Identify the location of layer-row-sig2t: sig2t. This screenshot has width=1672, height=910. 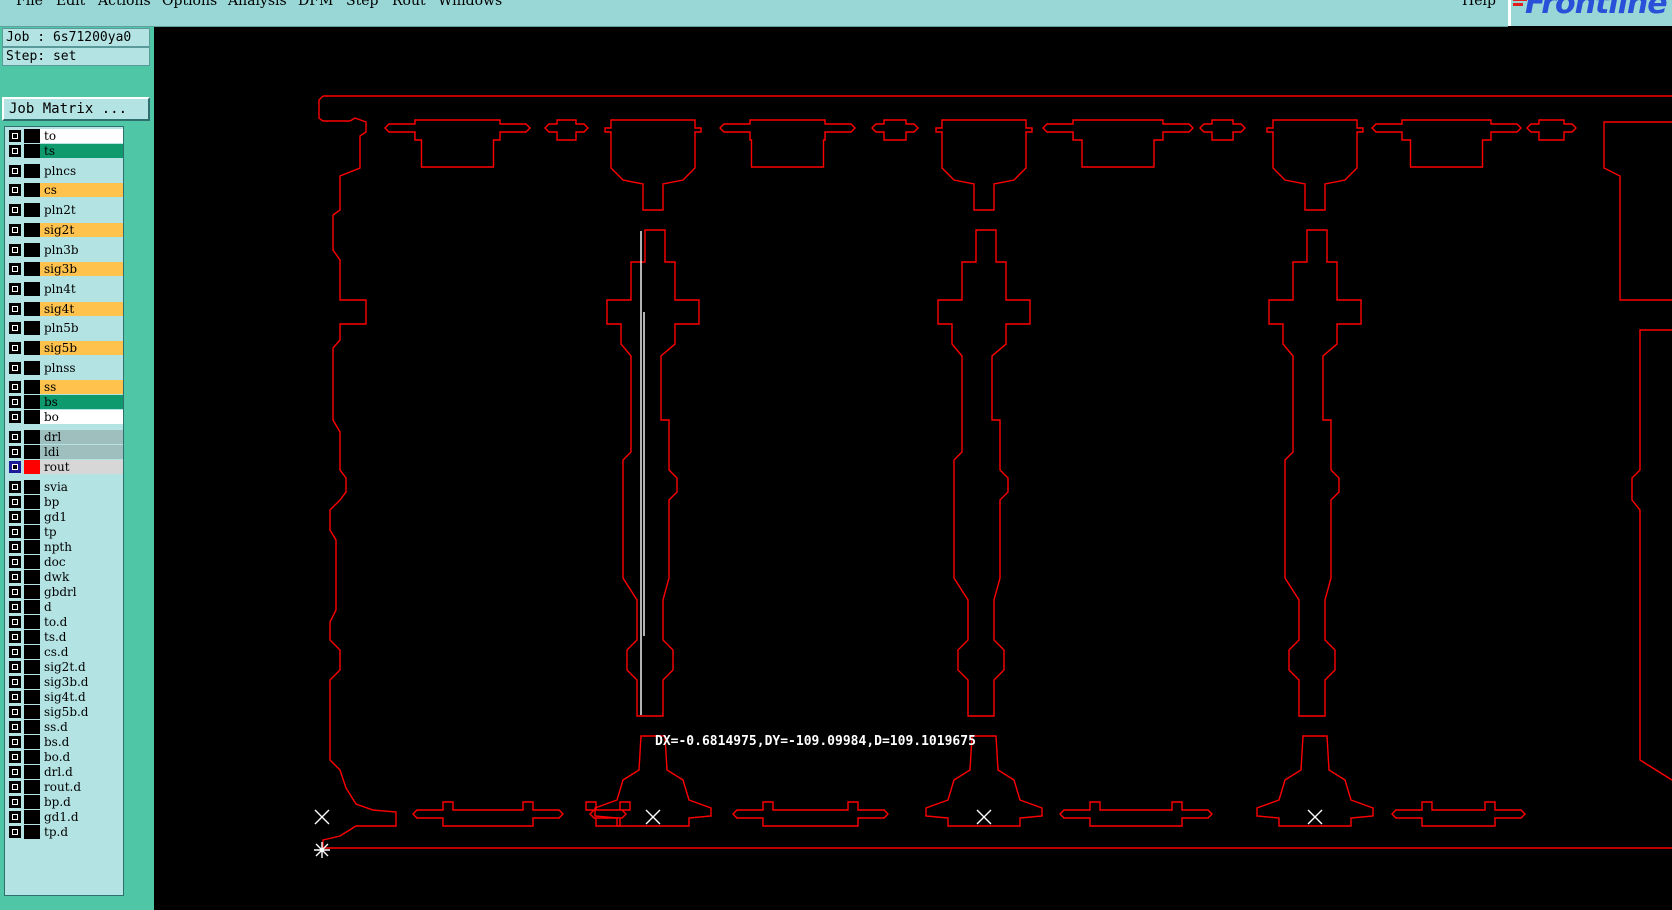
(65, 230).